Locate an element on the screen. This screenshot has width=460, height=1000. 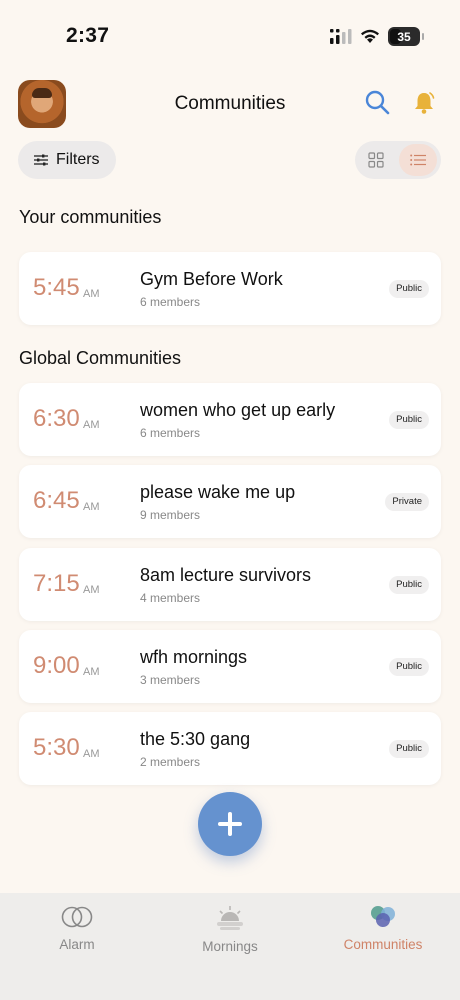
community-name: Gym Before Work is located at coordinates (211, 279).